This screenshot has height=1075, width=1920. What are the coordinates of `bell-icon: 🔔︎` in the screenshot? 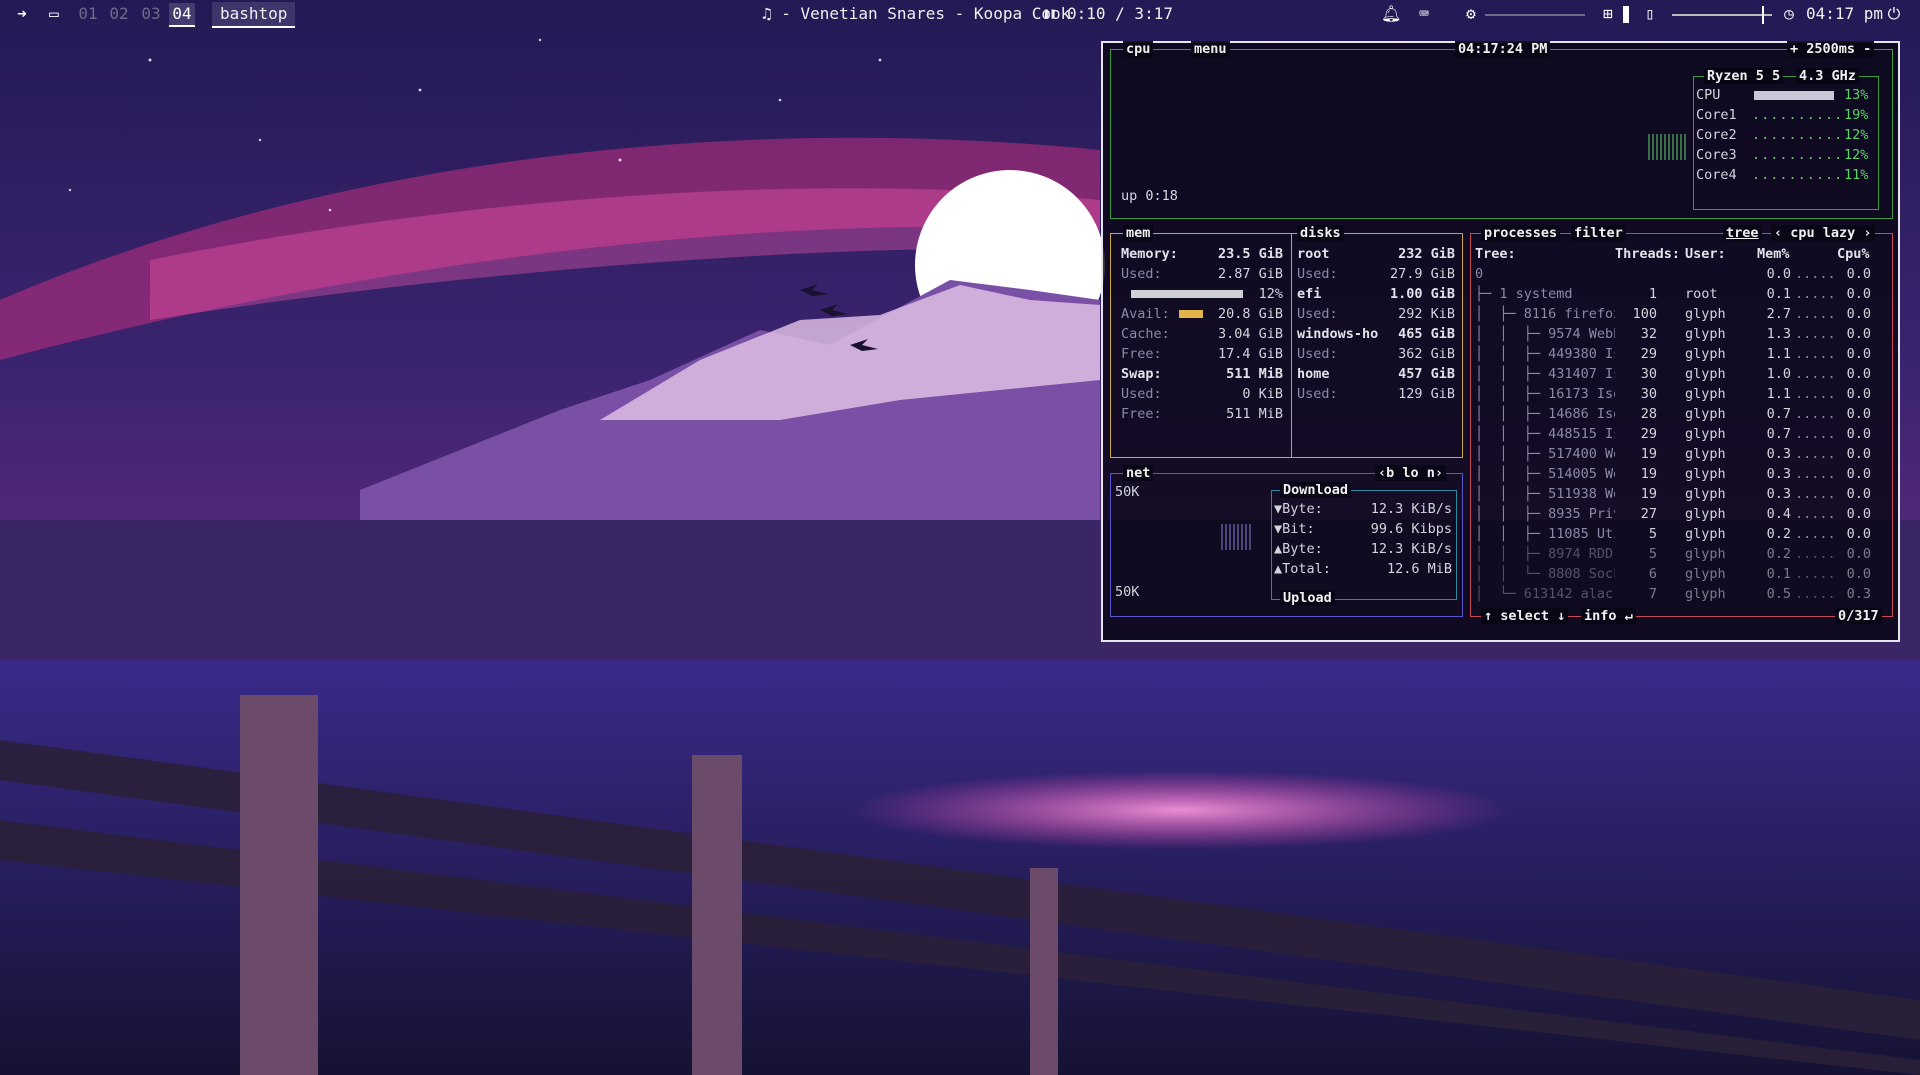 It's located at (1391, 14).